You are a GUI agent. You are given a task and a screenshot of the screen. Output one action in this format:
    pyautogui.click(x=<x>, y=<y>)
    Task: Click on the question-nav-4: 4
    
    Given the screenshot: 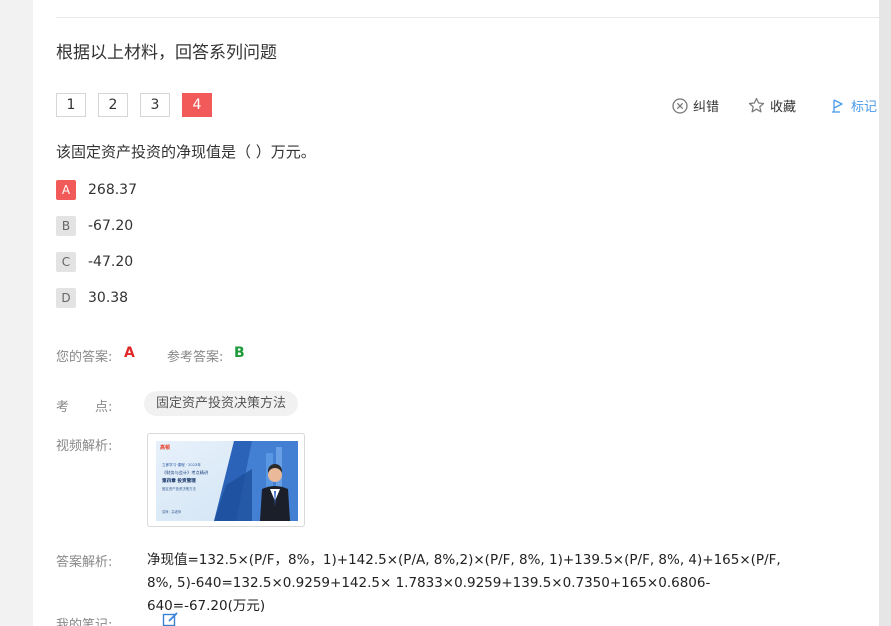 What is the action you would take?
    pyautogui.click(x=197, y=105)
    